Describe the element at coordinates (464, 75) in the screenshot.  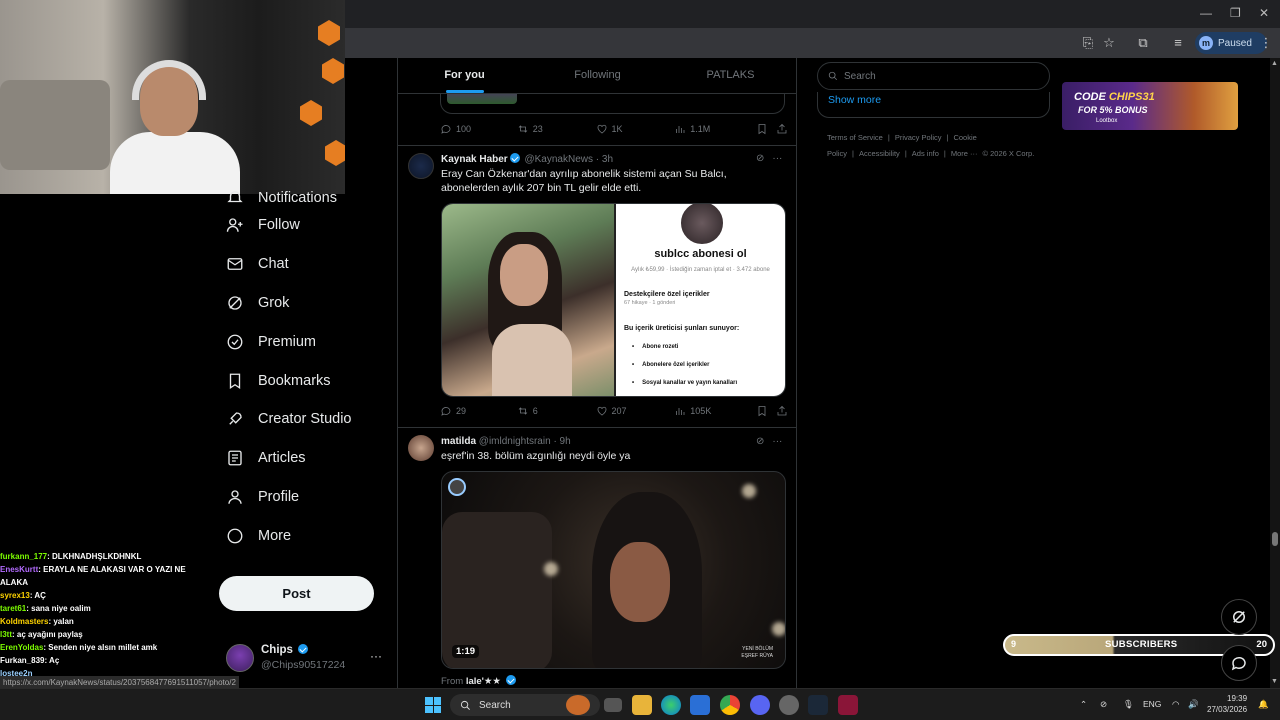
I see `tab-for-you: For you` at that location.